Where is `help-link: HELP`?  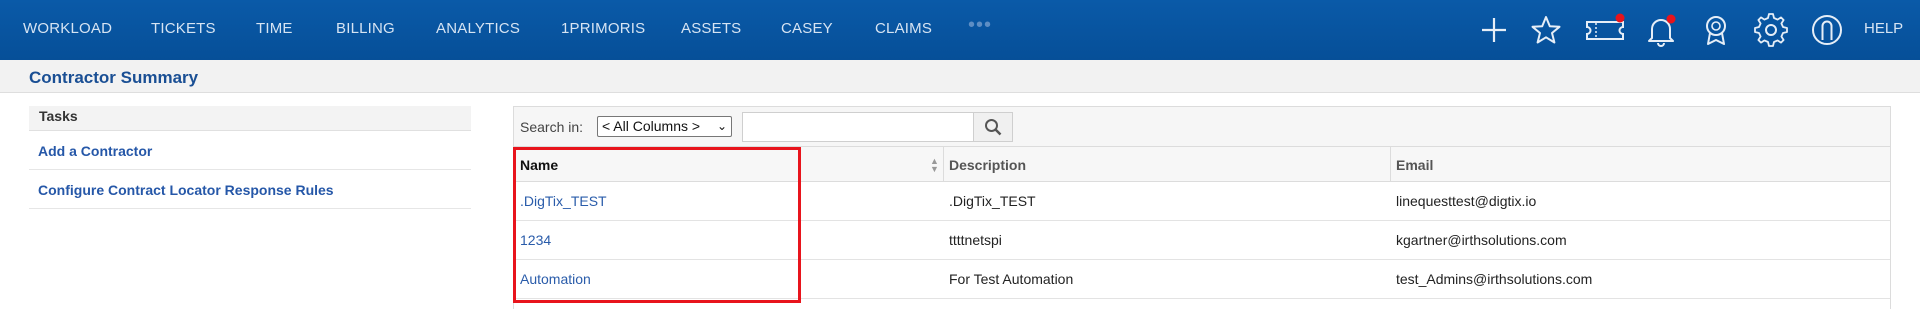 help-link: HELP is located at coordinates (1883, 28).